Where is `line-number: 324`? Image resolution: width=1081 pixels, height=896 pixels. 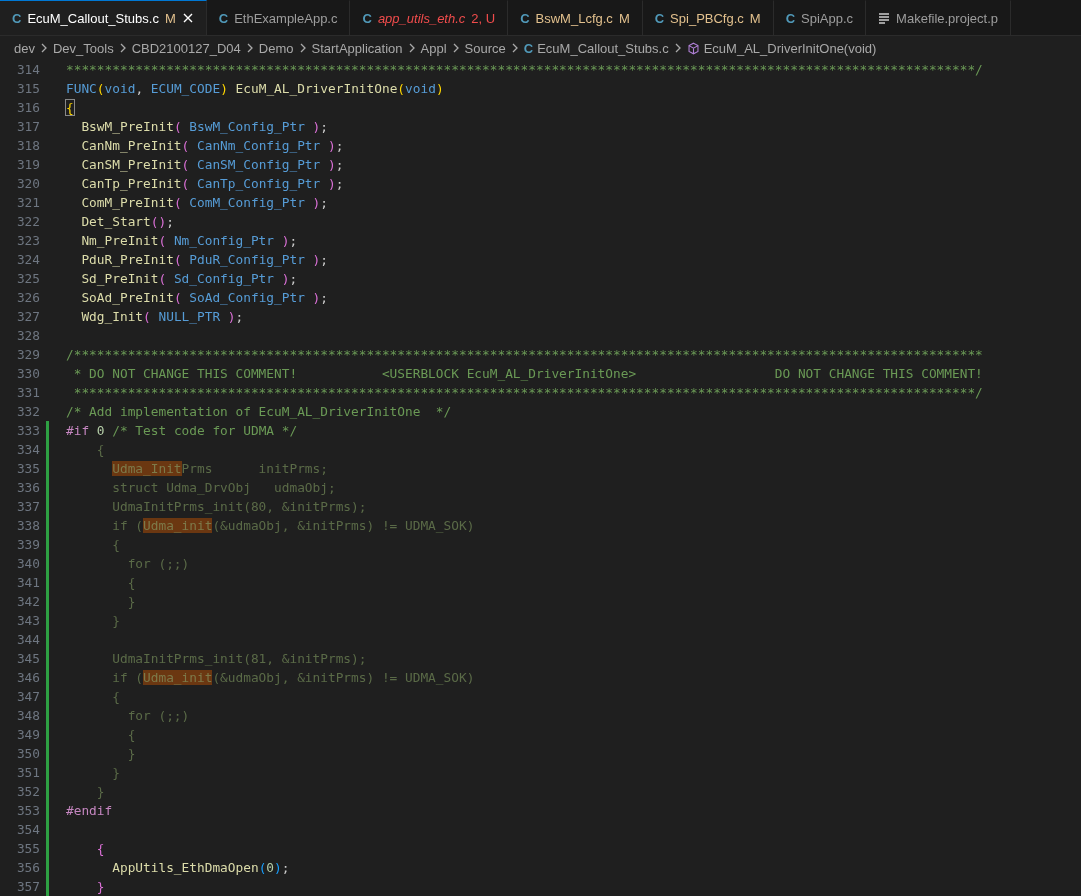
line-number: 324 is located at coordinates (27, 259).